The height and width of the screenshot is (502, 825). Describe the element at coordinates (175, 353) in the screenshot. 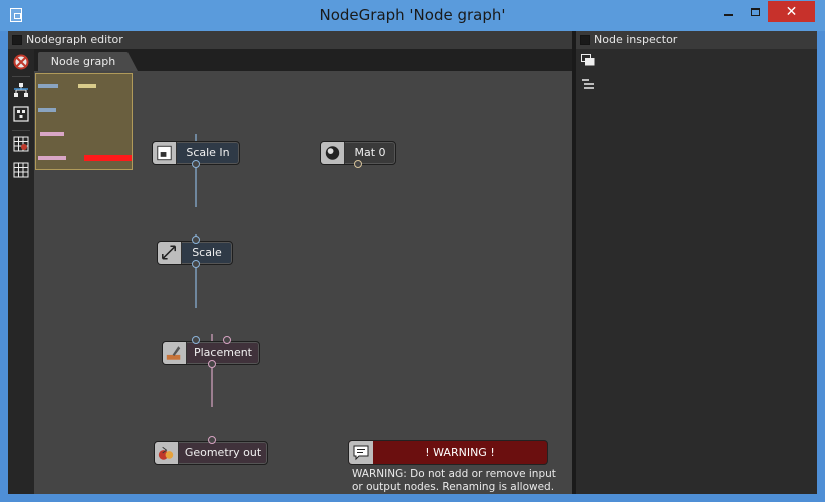

I see `placement-icon` at that location.